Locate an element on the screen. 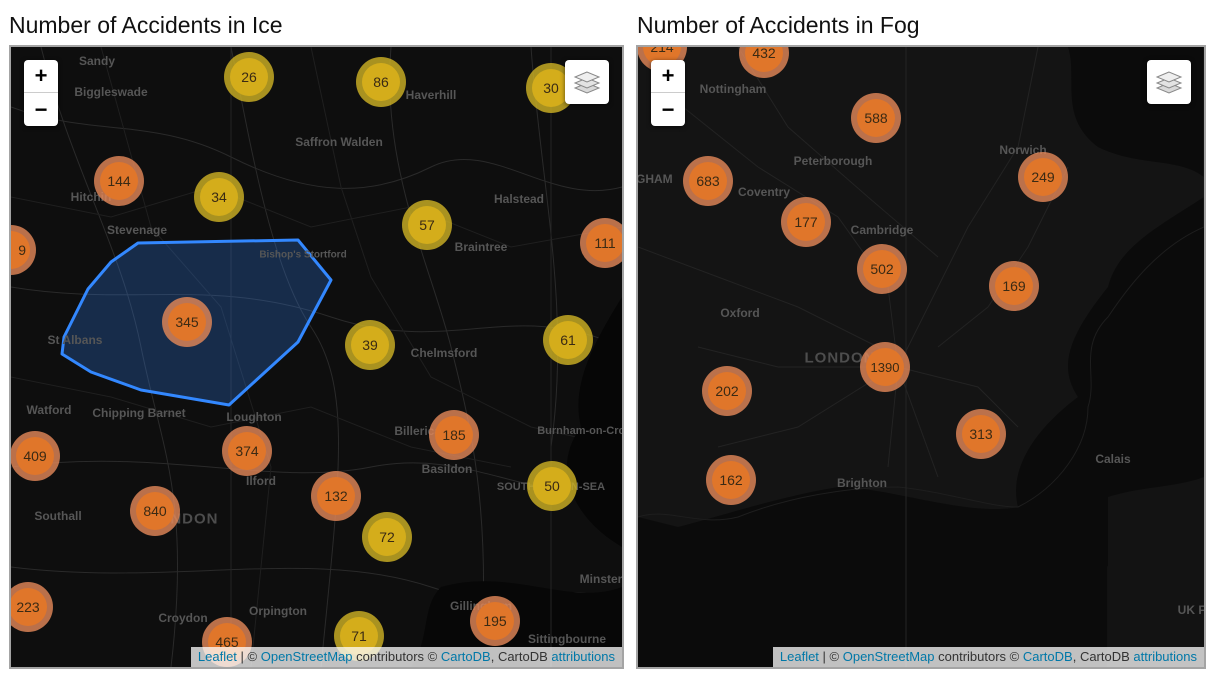  place-label: Croydon is located at coordinates (183, 618).